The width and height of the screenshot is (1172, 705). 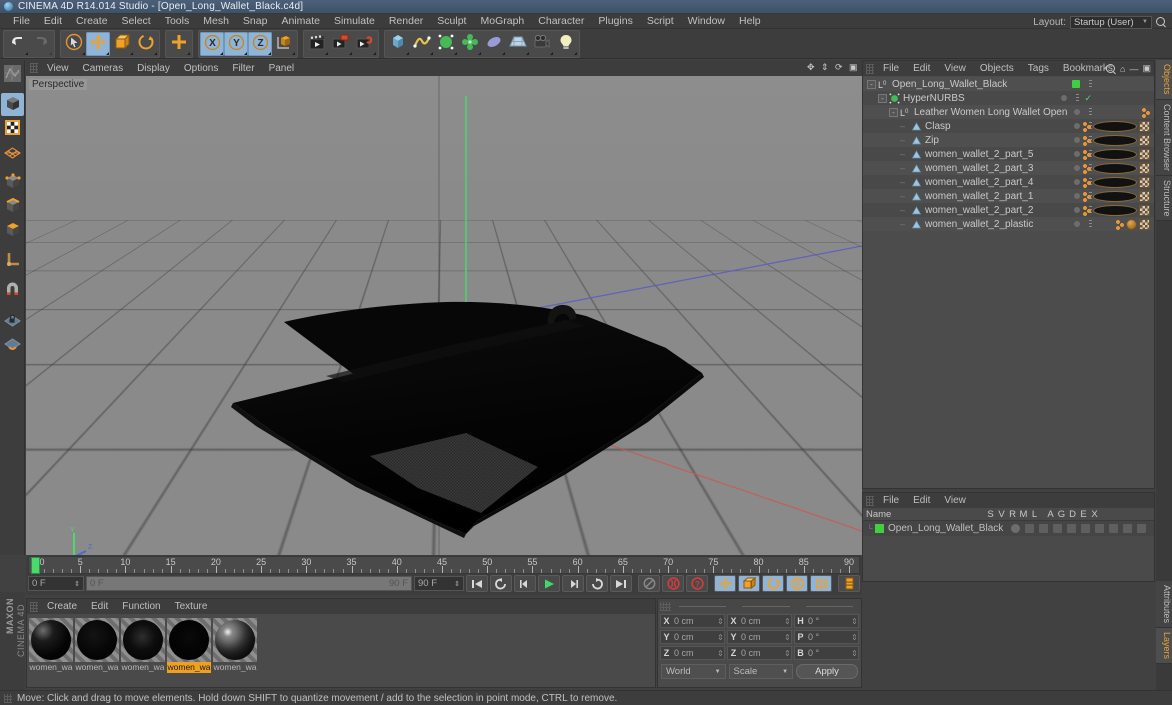 I want to click on key-pla-button, so click(x=821, y=583).